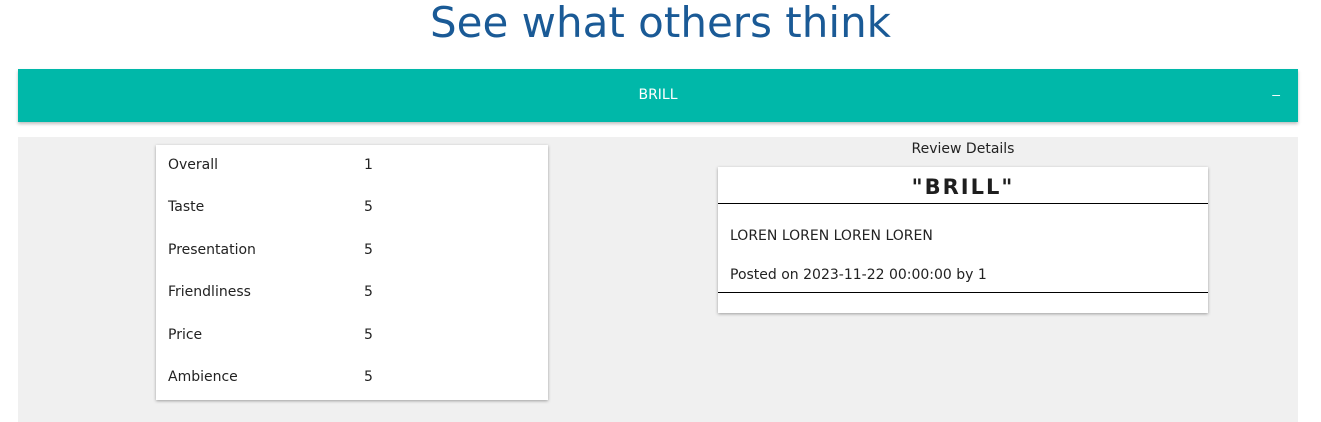 This screenshot has height=422, width=1321. Describe the element at coordinates (877, 275) in the screenshot. I see `posted-date: 2023-11-22 00:00:00` at that location.